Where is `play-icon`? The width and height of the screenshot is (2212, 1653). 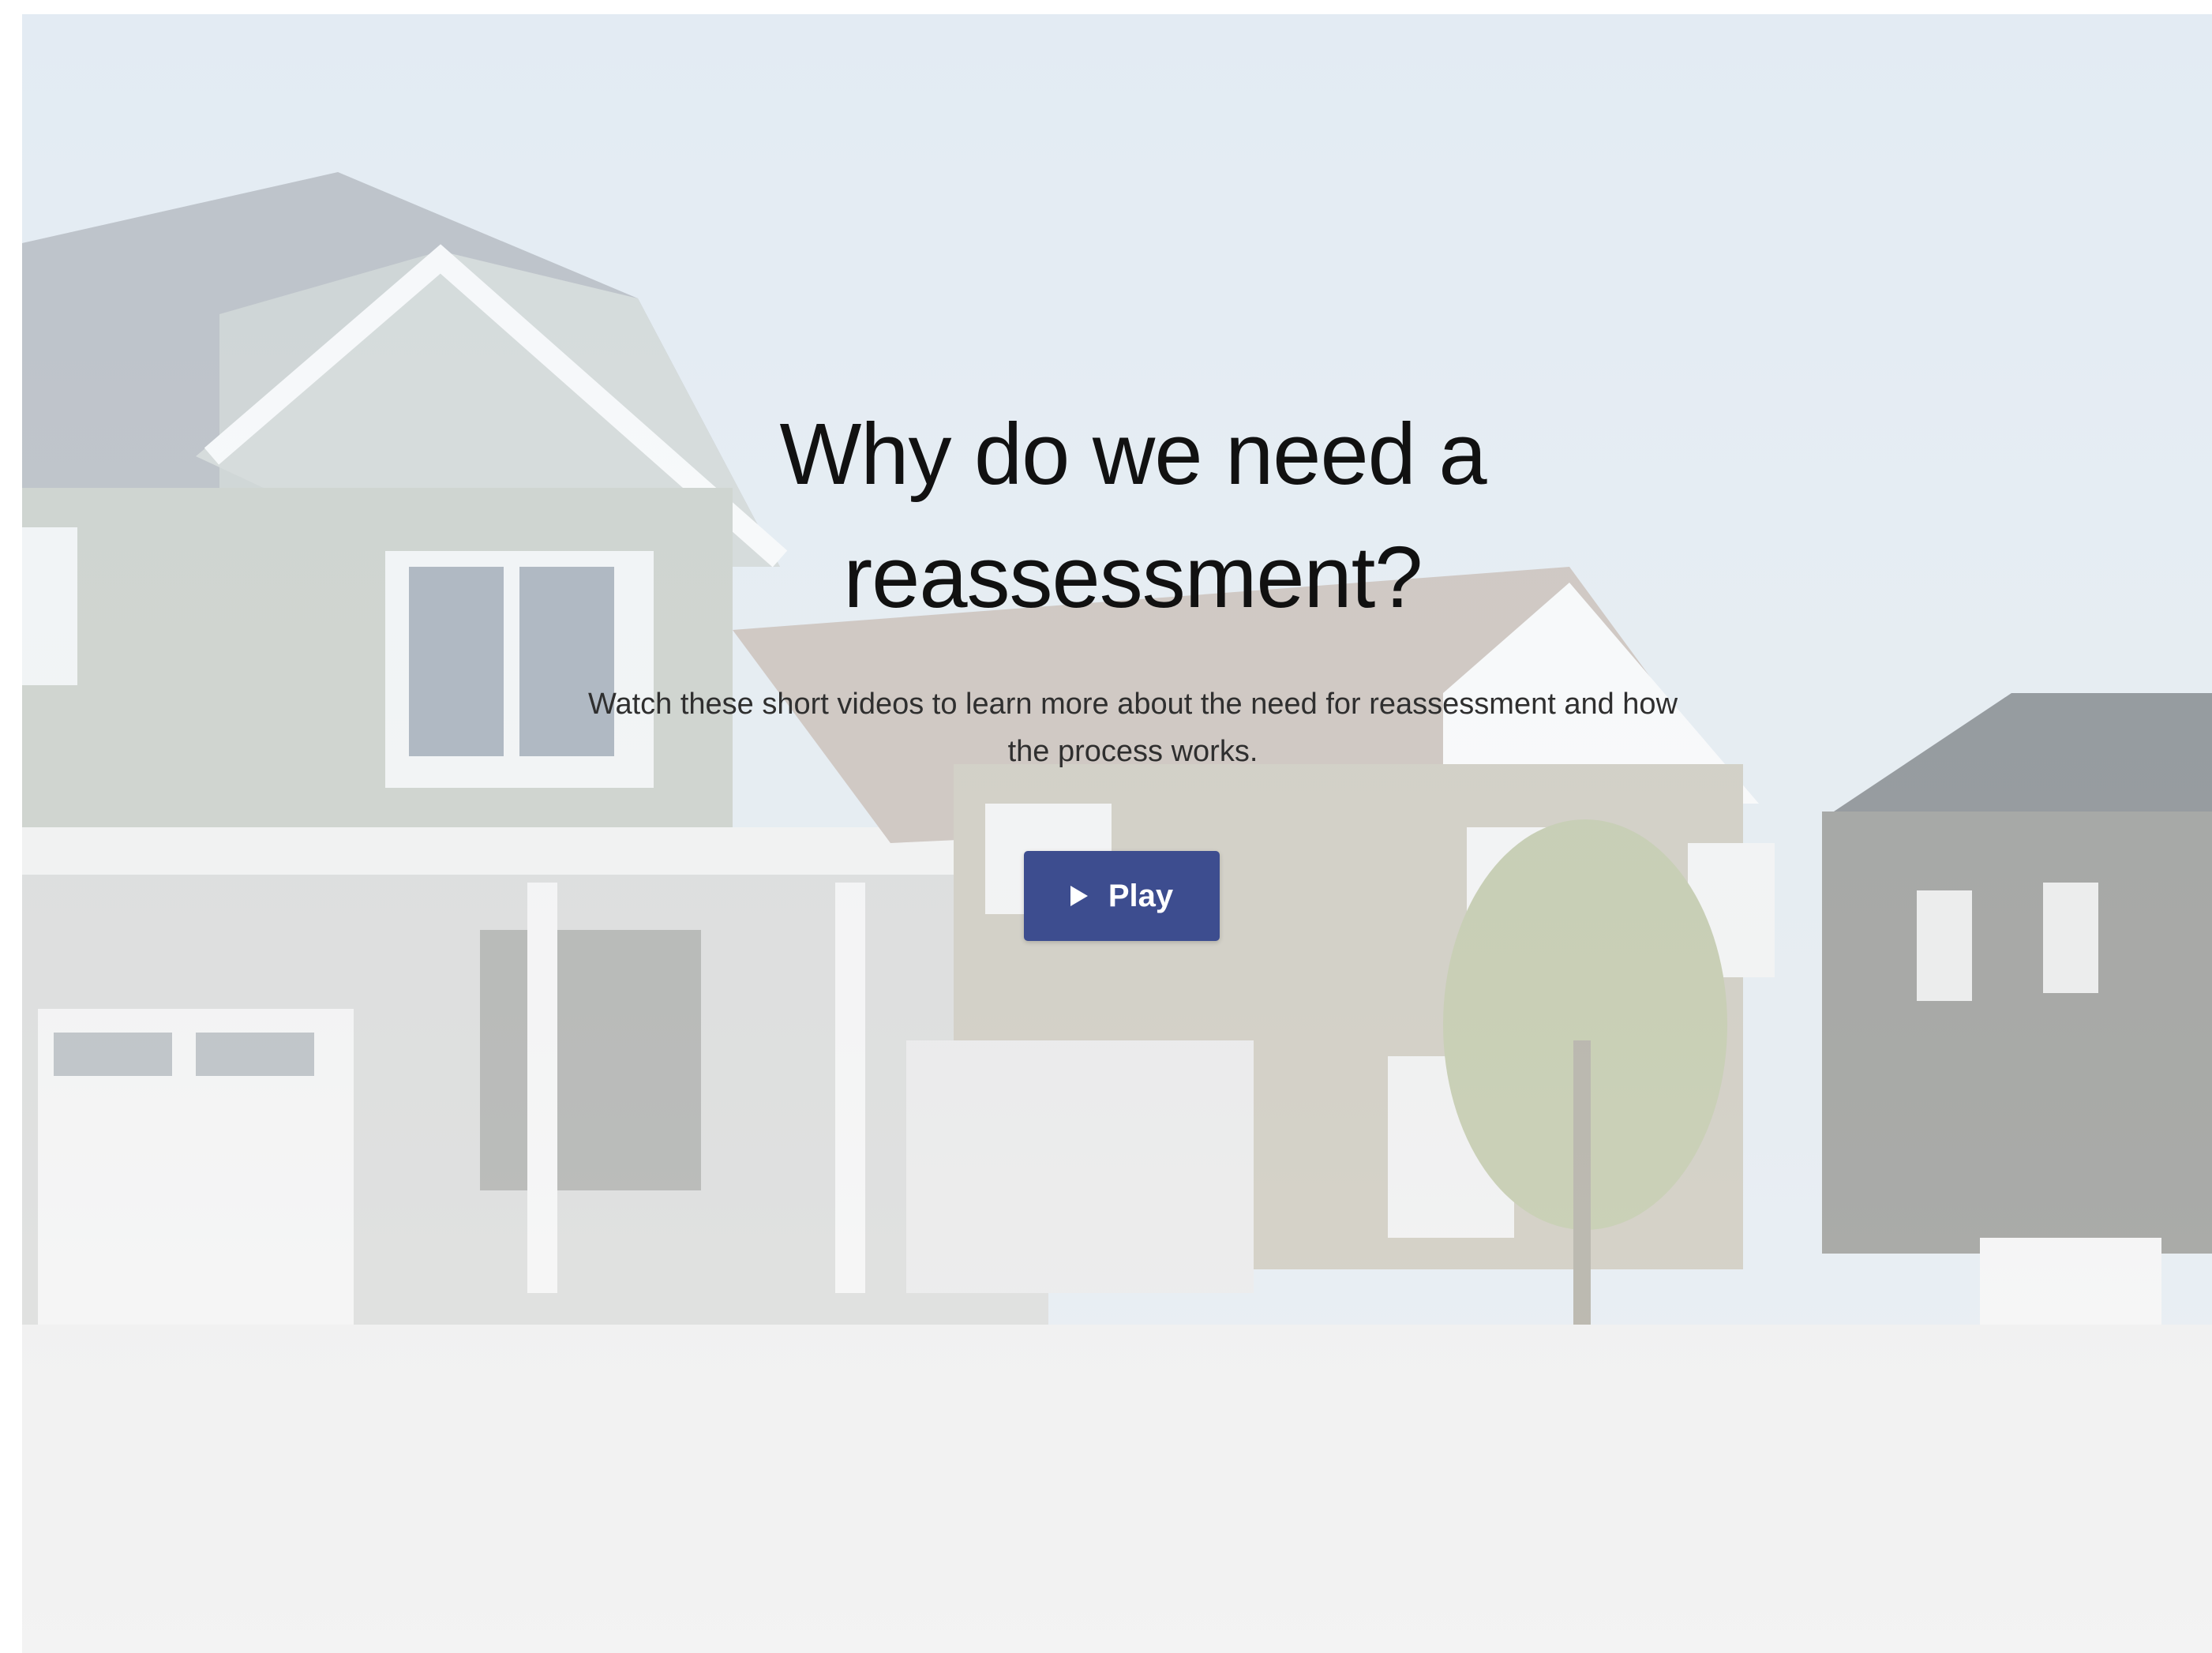 play-icon is located at coordinates (1079, 896).